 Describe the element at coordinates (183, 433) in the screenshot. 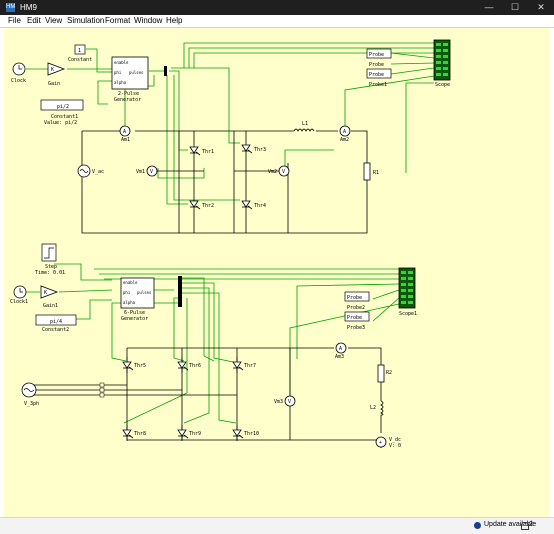

I see `thyristor-thr9` at that location.